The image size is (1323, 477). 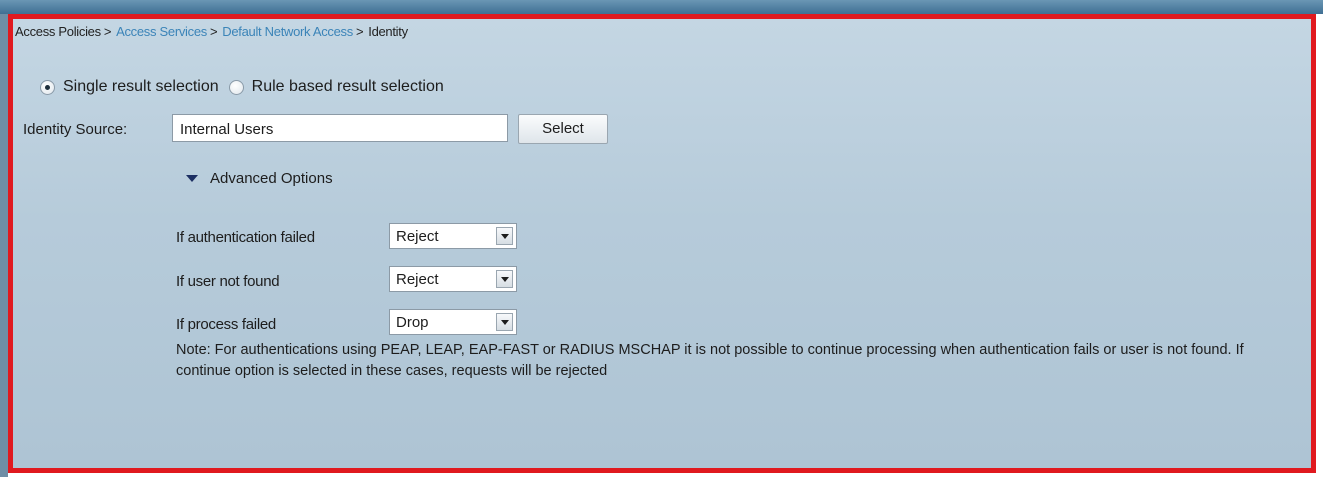 What do you see at coordinates (412, 322) in the screenshot?
I see `process-failed-value: Drop` at bounding box center [412, 322].